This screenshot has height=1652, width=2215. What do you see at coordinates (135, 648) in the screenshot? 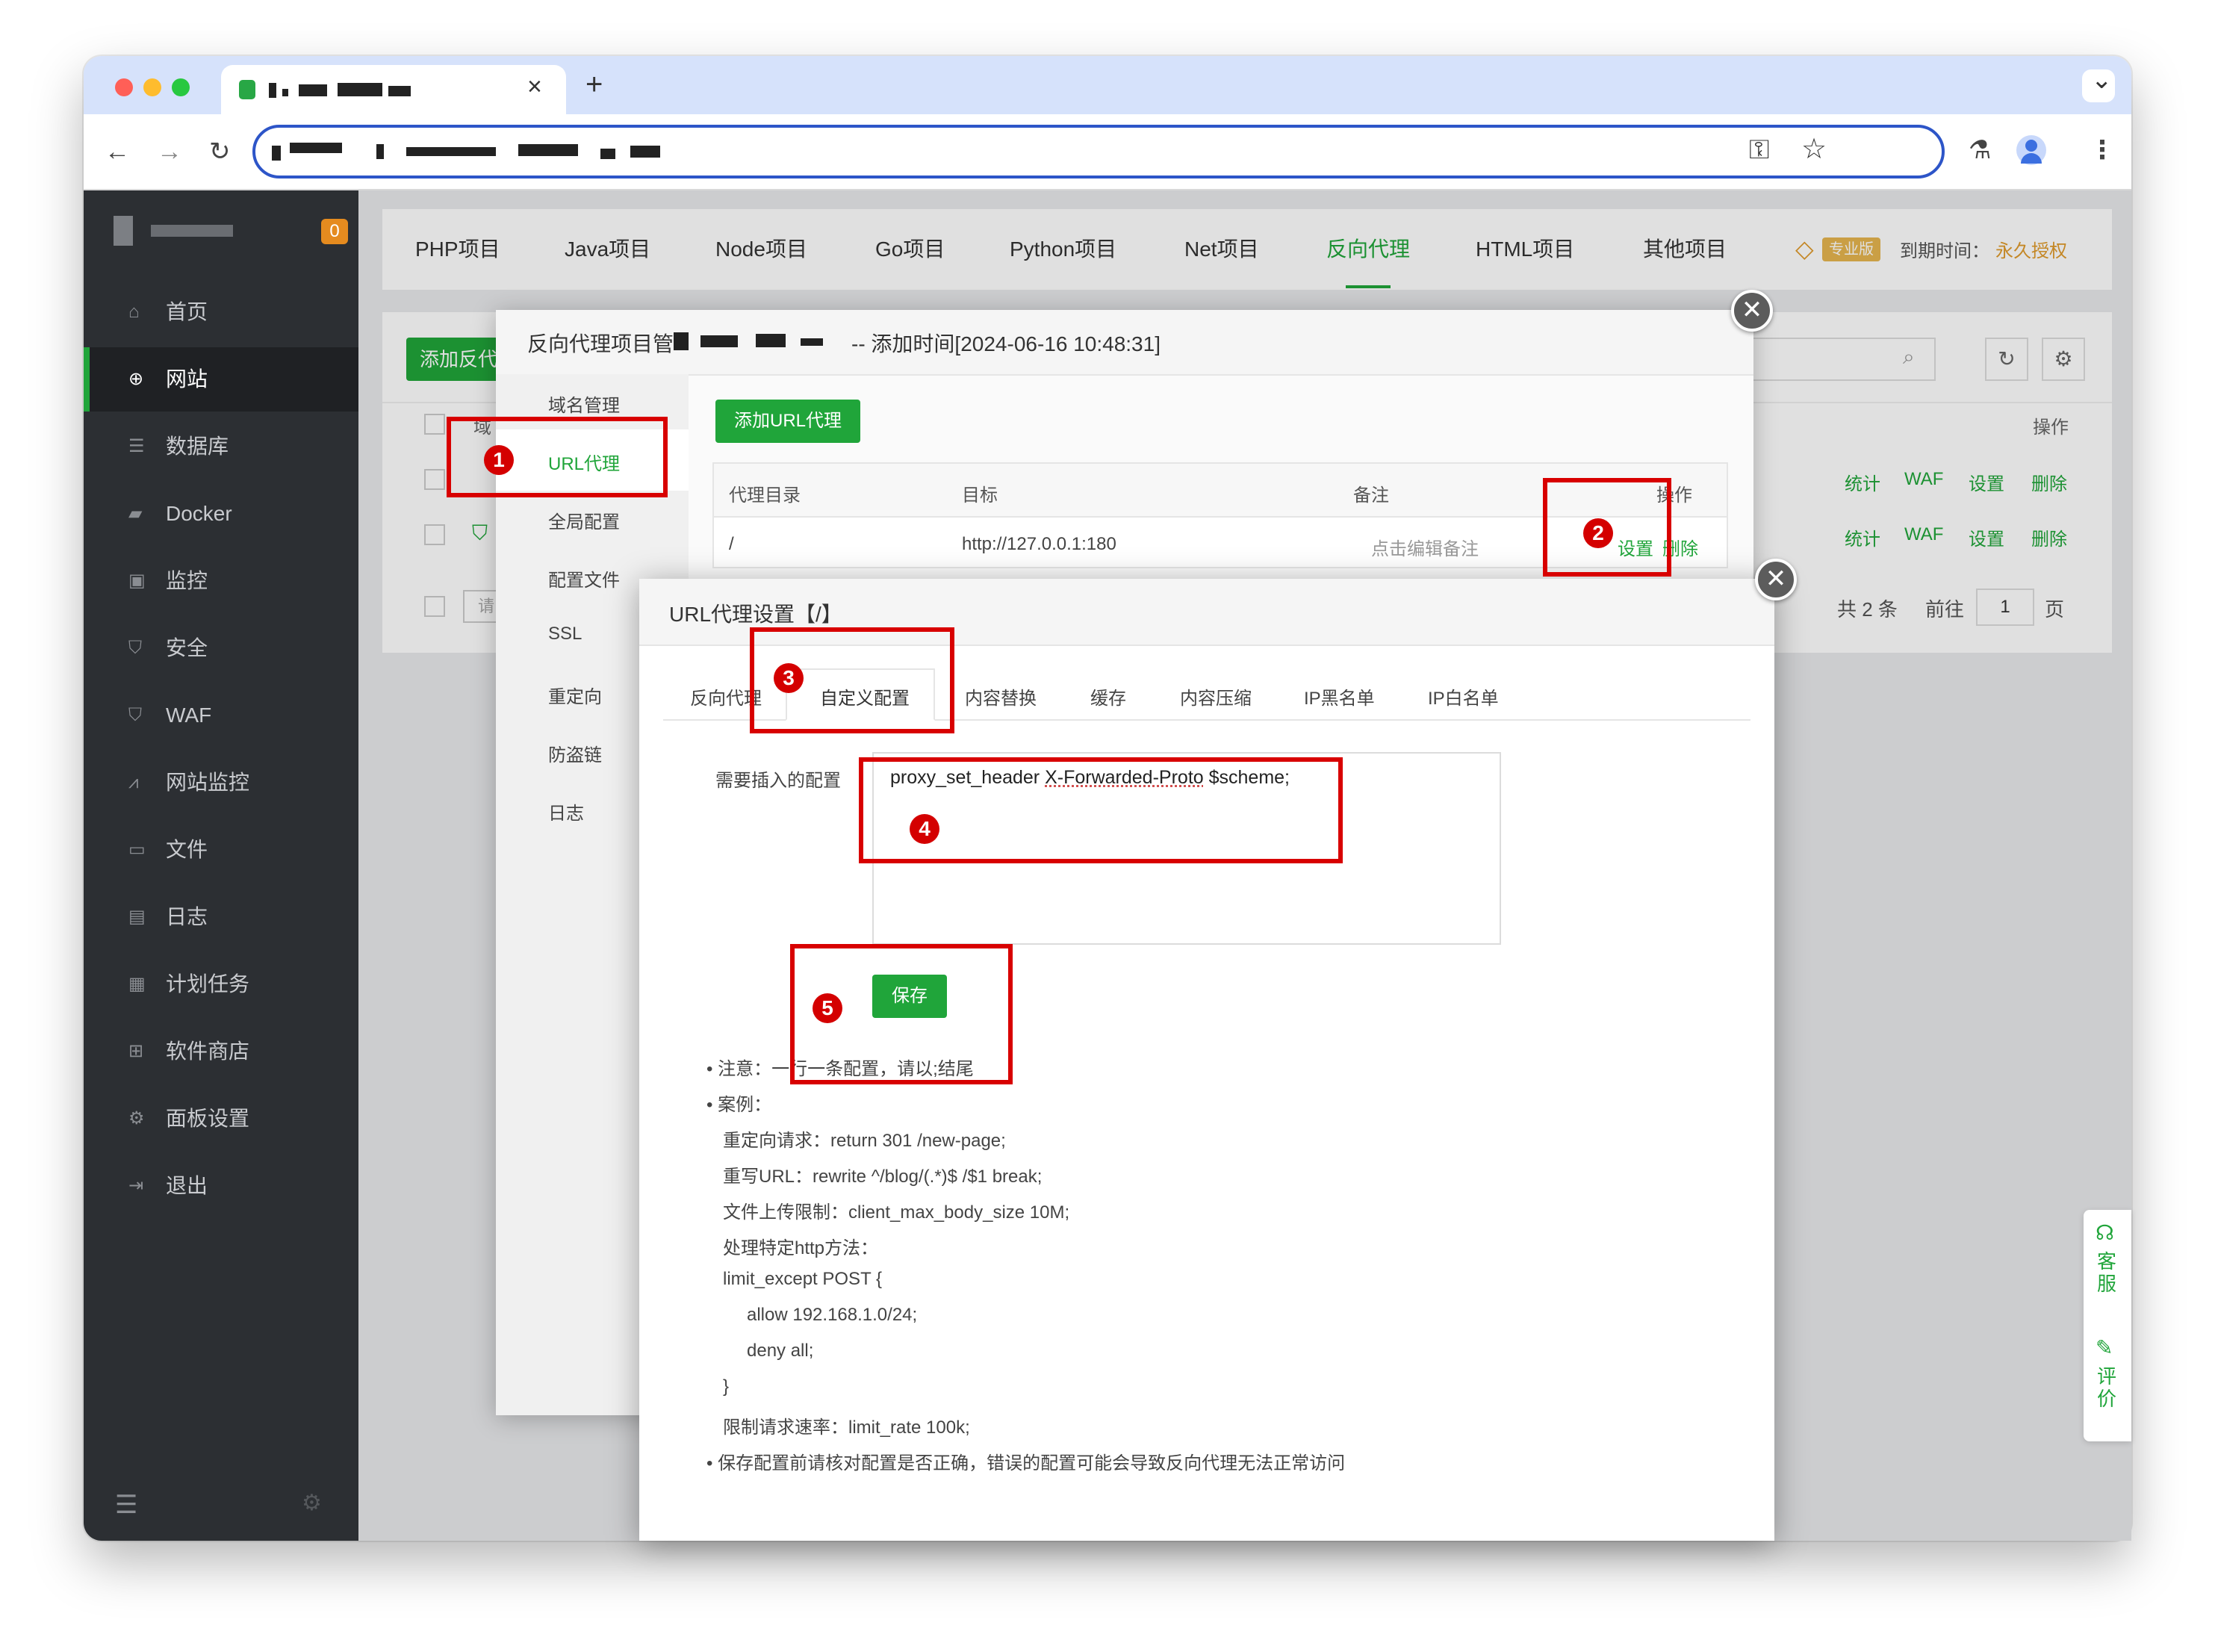
I see `shield-icon: ⛉` at bounding box center [135, 648].